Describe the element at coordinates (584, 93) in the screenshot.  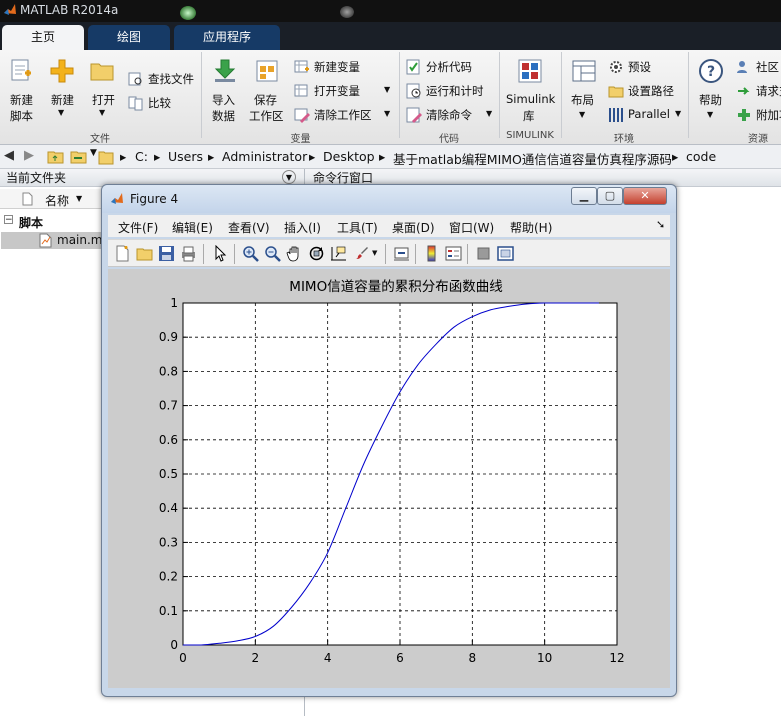
I see `layout-button: 布局 ▼` at that location.